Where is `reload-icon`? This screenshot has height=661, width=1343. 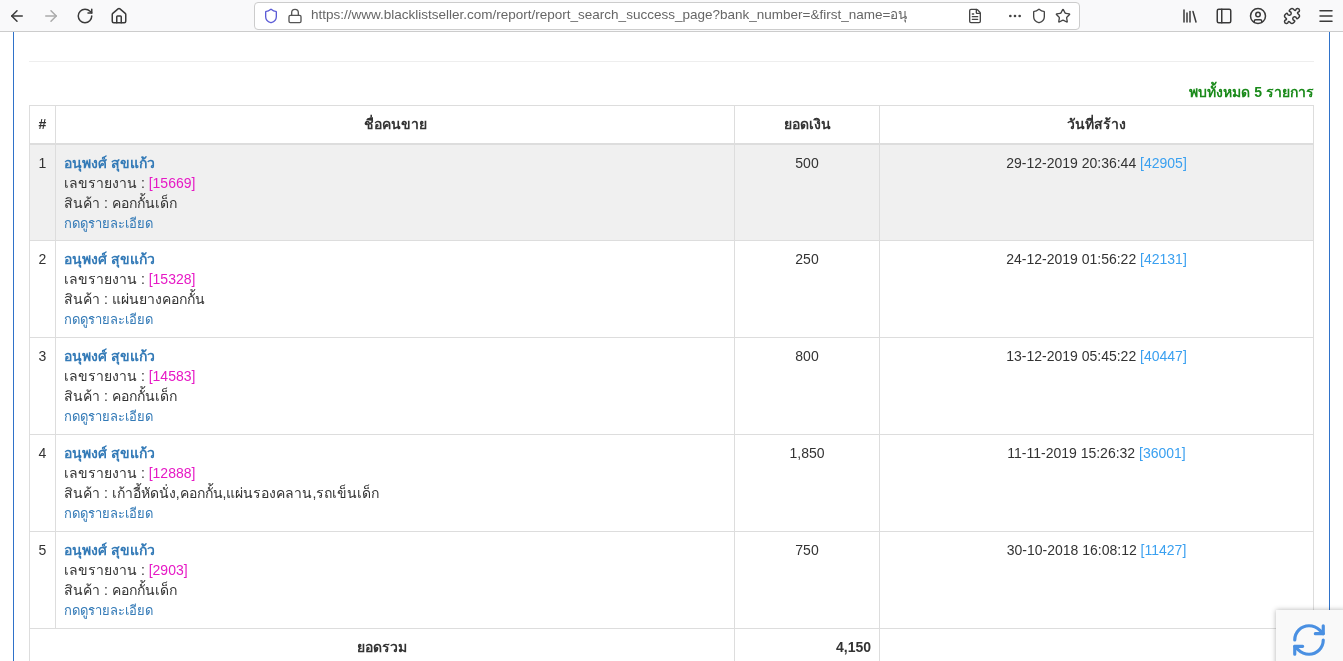 reload-icon is located at coordinates (85, 15).